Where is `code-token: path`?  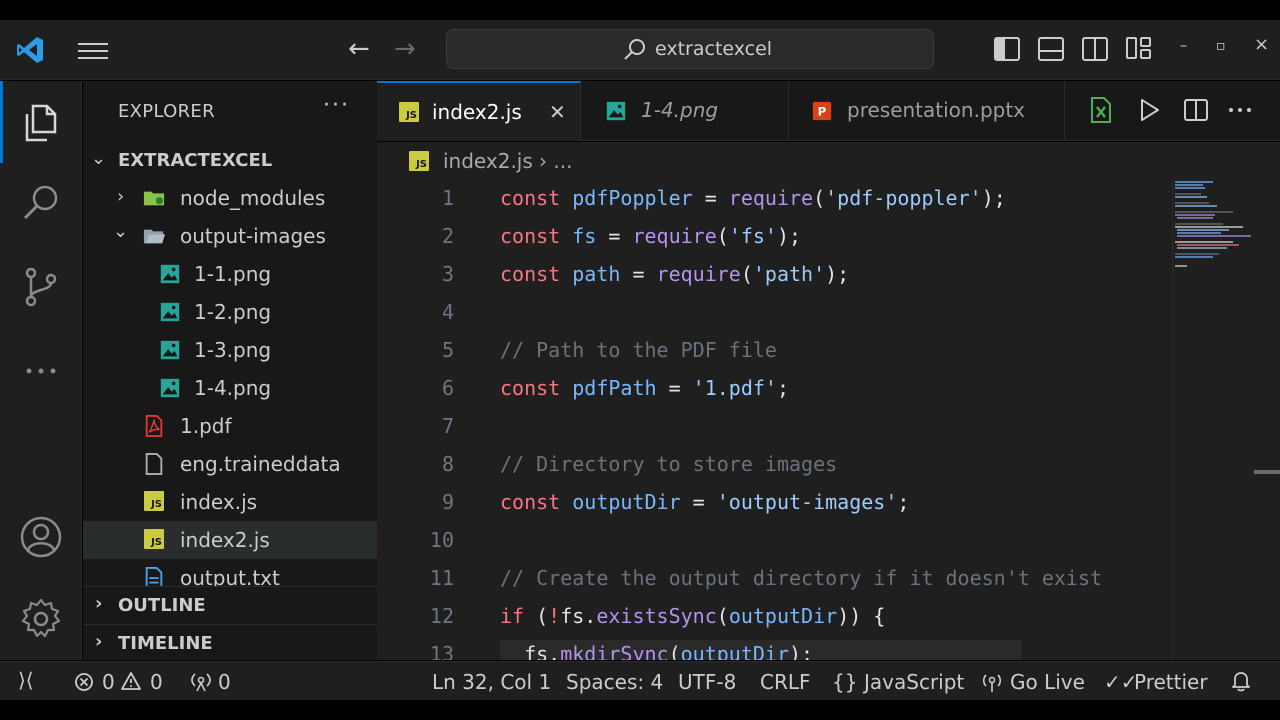 code-token: path is located at coordinates (596, 274).